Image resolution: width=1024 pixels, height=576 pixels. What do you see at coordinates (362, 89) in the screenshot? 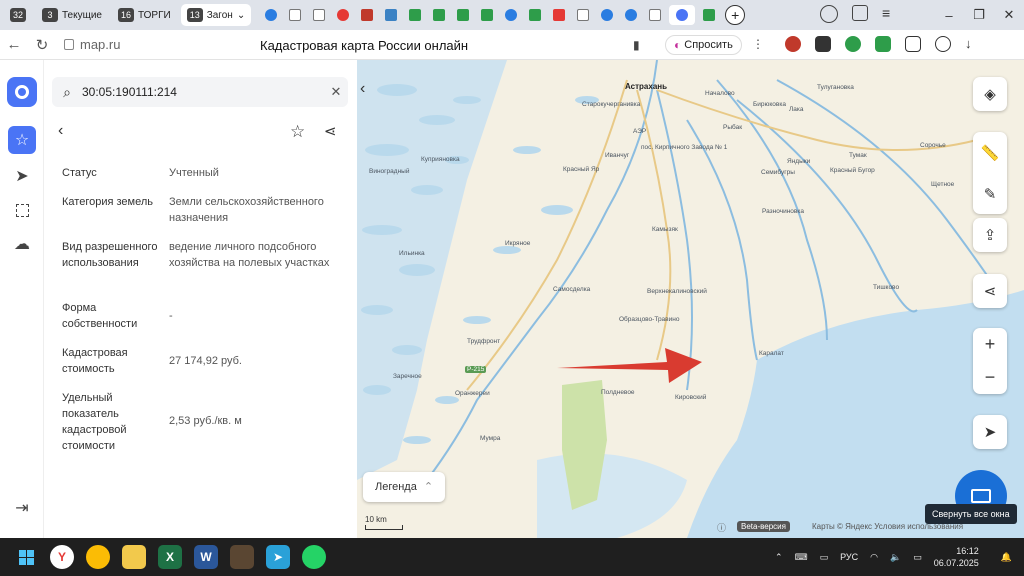
I see `collapse-panel-chevron-icon: ‹` at bounding box center [362, 89].